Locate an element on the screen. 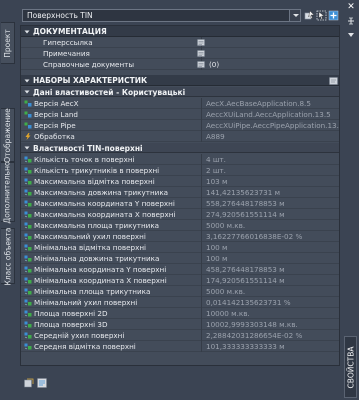  edit-documents-icon is located at coordinates (201, 64).